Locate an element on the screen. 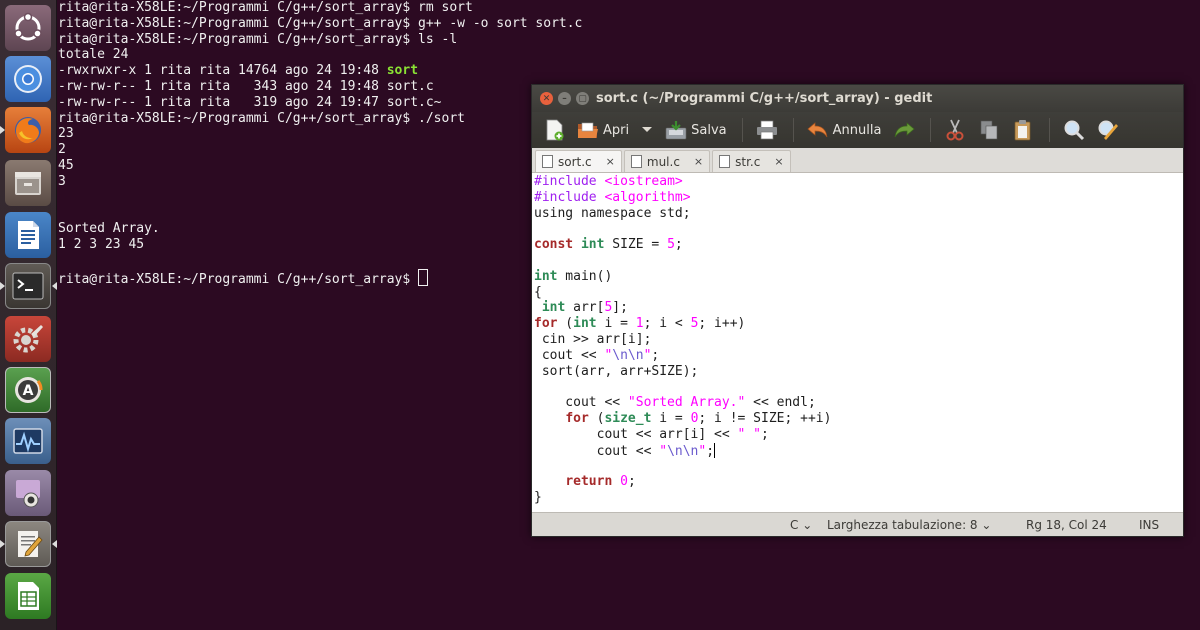 The height and width of the screenshot is (630, 1200). tab-width-label: Larghezza tabulazione: 8 is located at coordinates (902, 525).